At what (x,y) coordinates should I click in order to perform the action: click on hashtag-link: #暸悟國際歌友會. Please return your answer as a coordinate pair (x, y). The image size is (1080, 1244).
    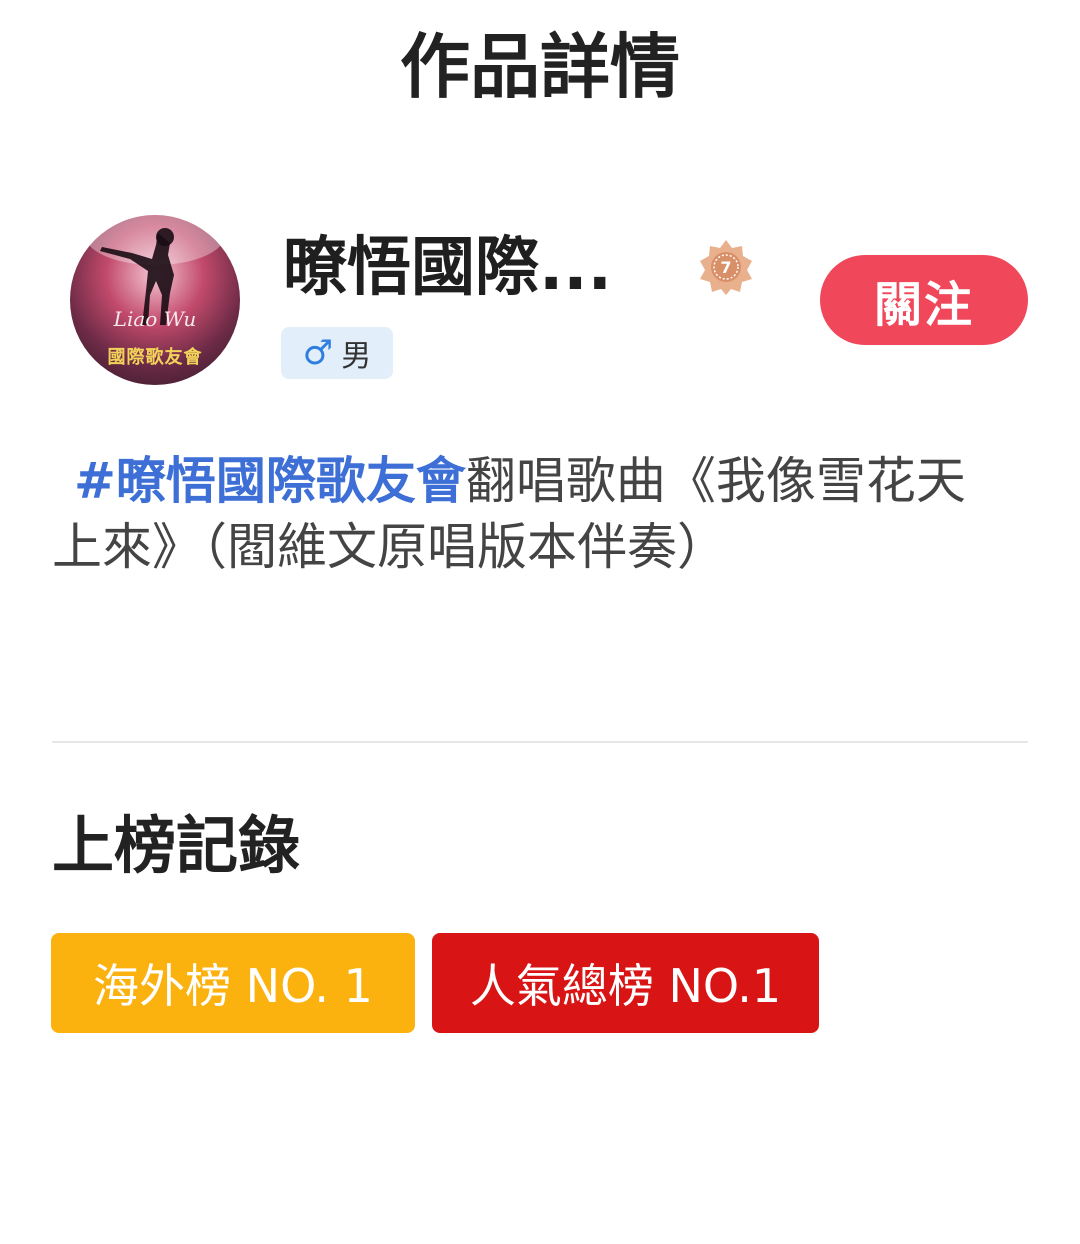
    Looking at the image, I should click on (270, 481).